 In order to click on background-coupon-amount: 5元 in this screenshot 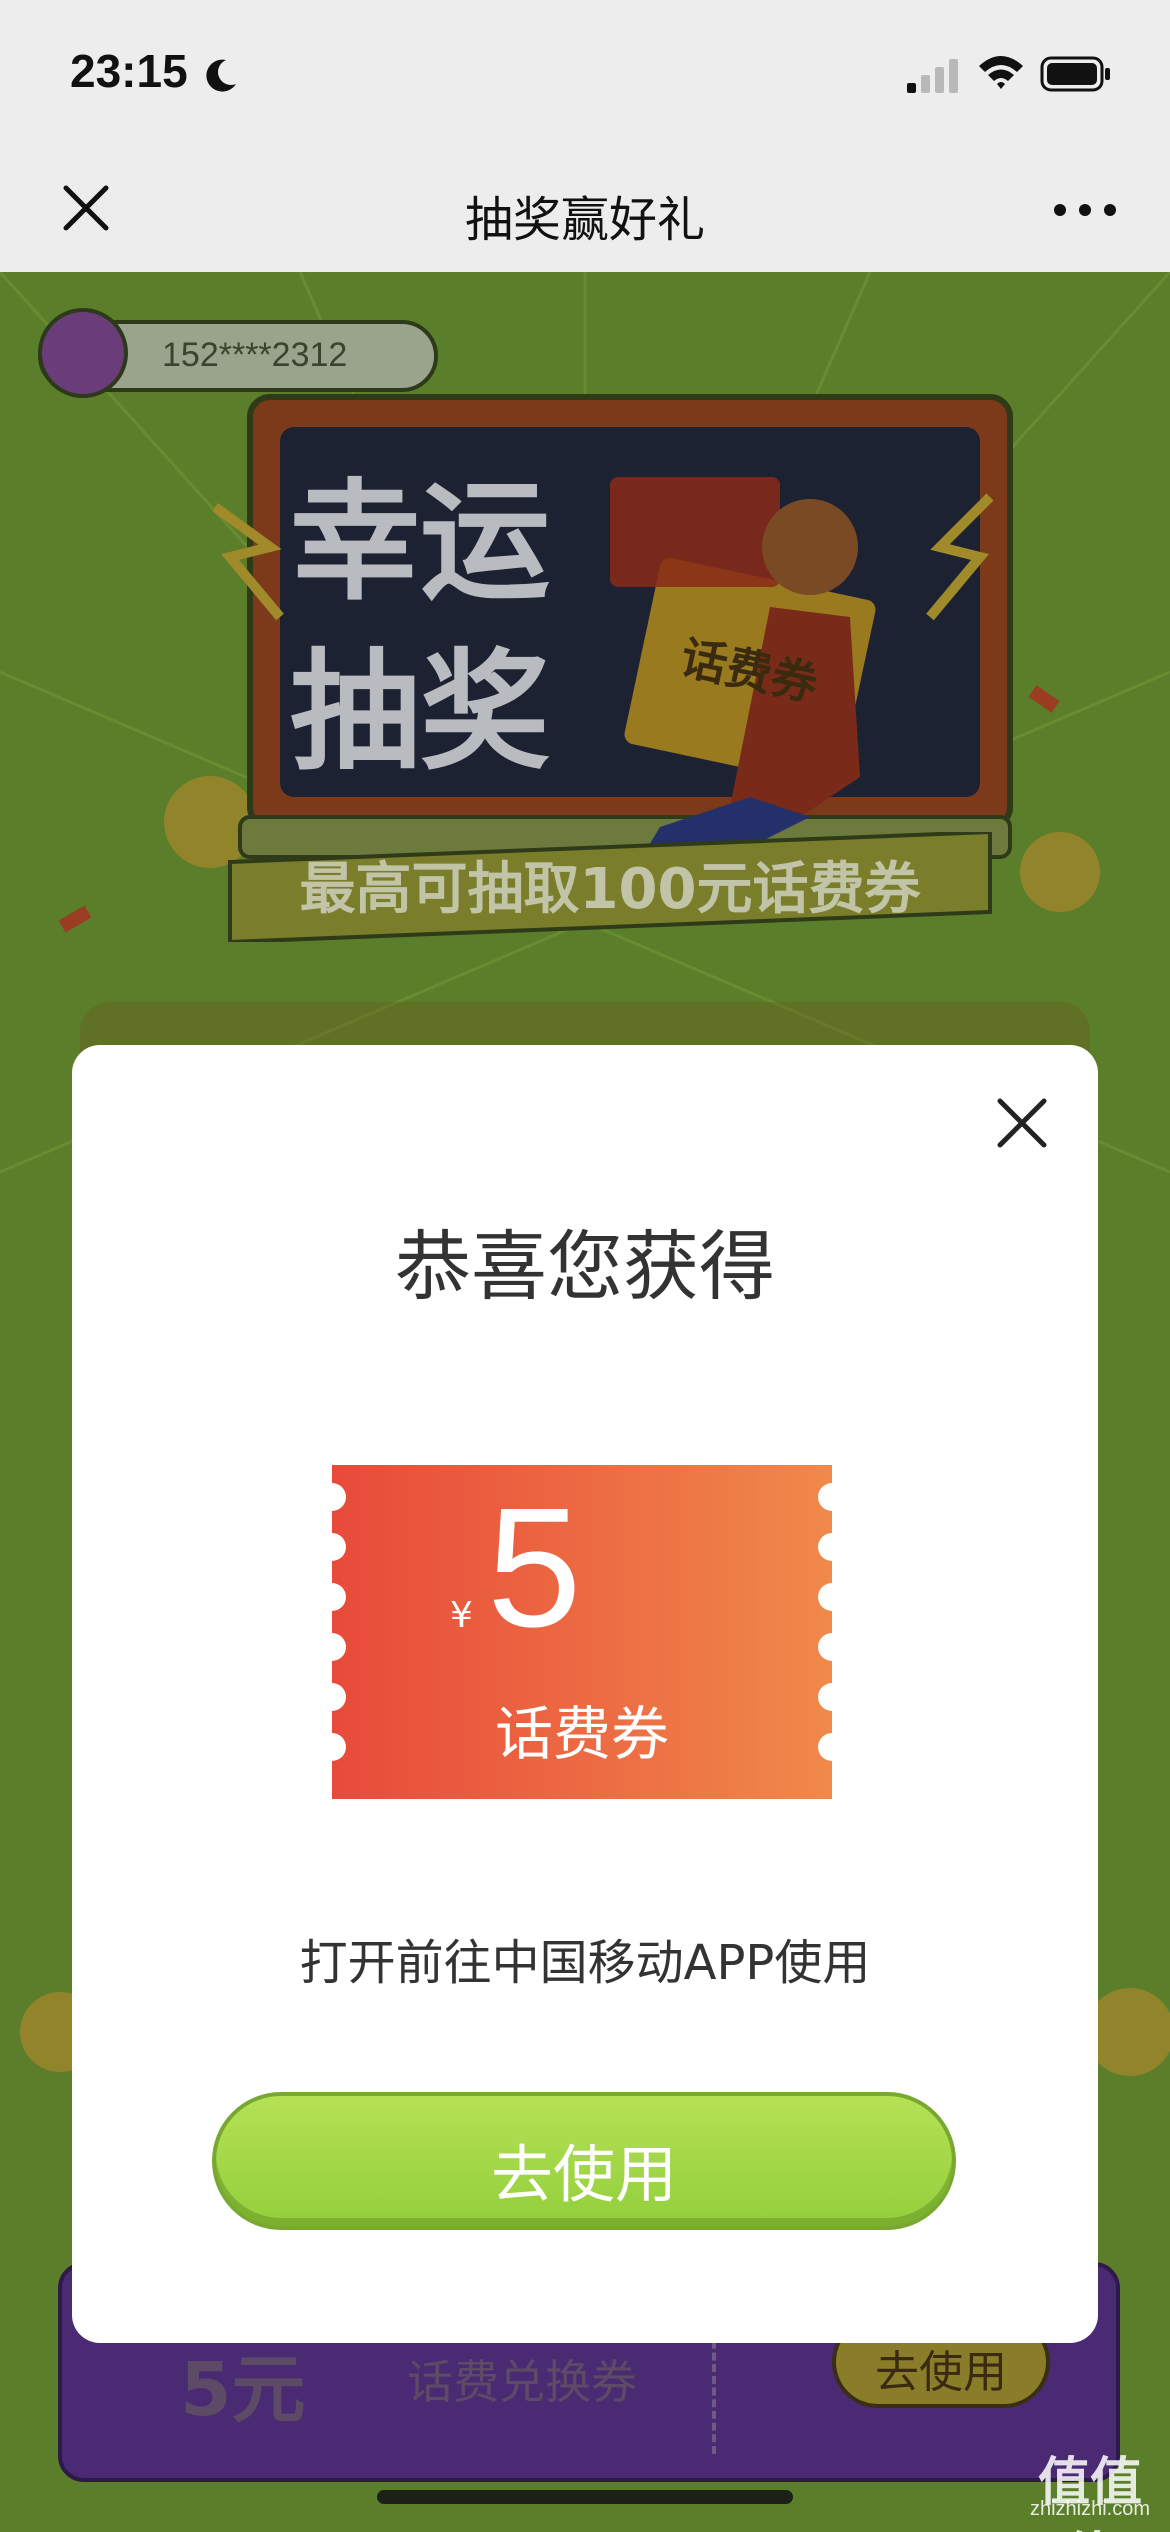, I will do `click(243, 2390)`.